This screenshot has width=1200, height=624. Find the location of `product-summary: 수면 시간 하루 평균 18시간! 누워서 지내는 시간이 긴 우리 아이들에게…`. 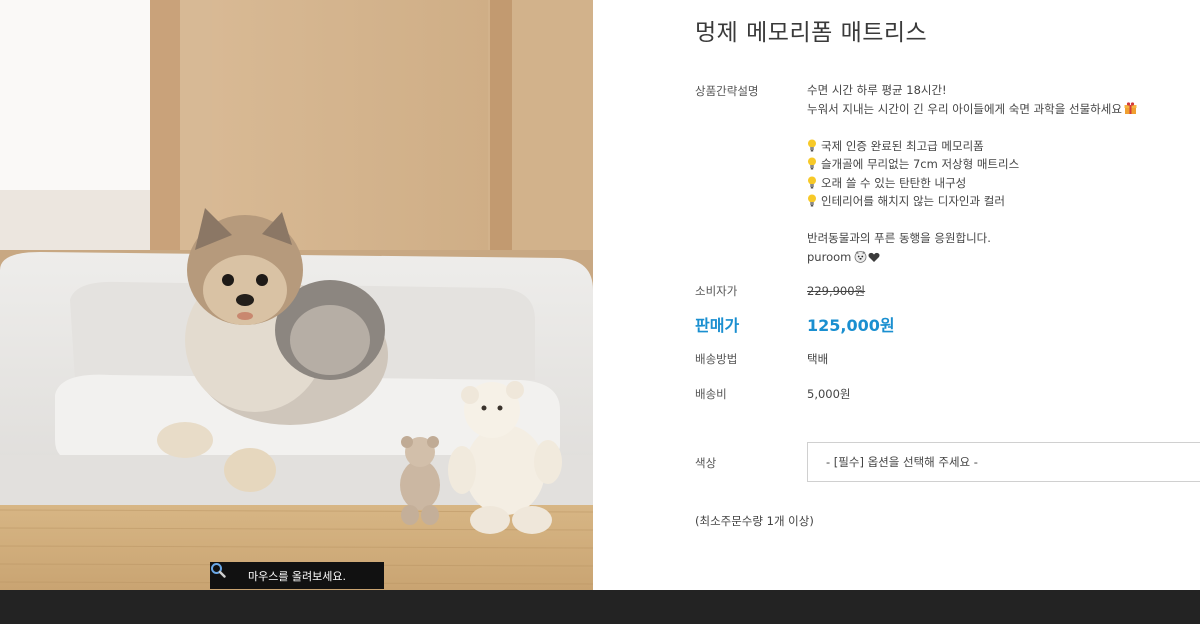

product-summary: 수면 시간 하루 평균 18시간! 누워서 지내는 시간이 긴 우리 아이들에게… is located at coordinates (972, 173).